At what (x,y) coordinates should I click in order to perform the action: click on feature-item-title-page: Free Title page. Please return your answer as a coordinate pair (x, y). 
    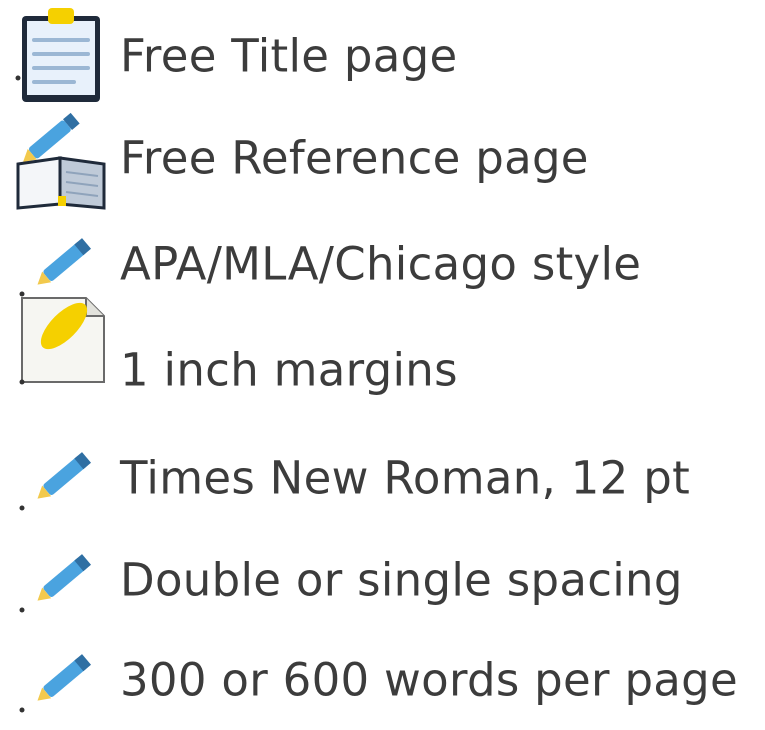
    Looking at the image, I should click on (382, 56).